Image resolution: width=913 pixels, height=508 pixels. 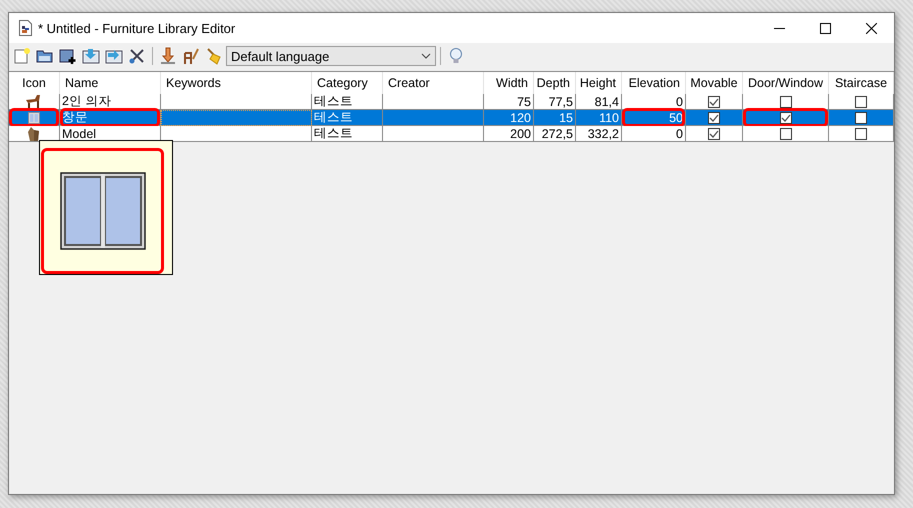 What do you see at coordinates (110, 118) in the screenshot?
I see `table-cell: 창문` at bounding box center [110, 118].